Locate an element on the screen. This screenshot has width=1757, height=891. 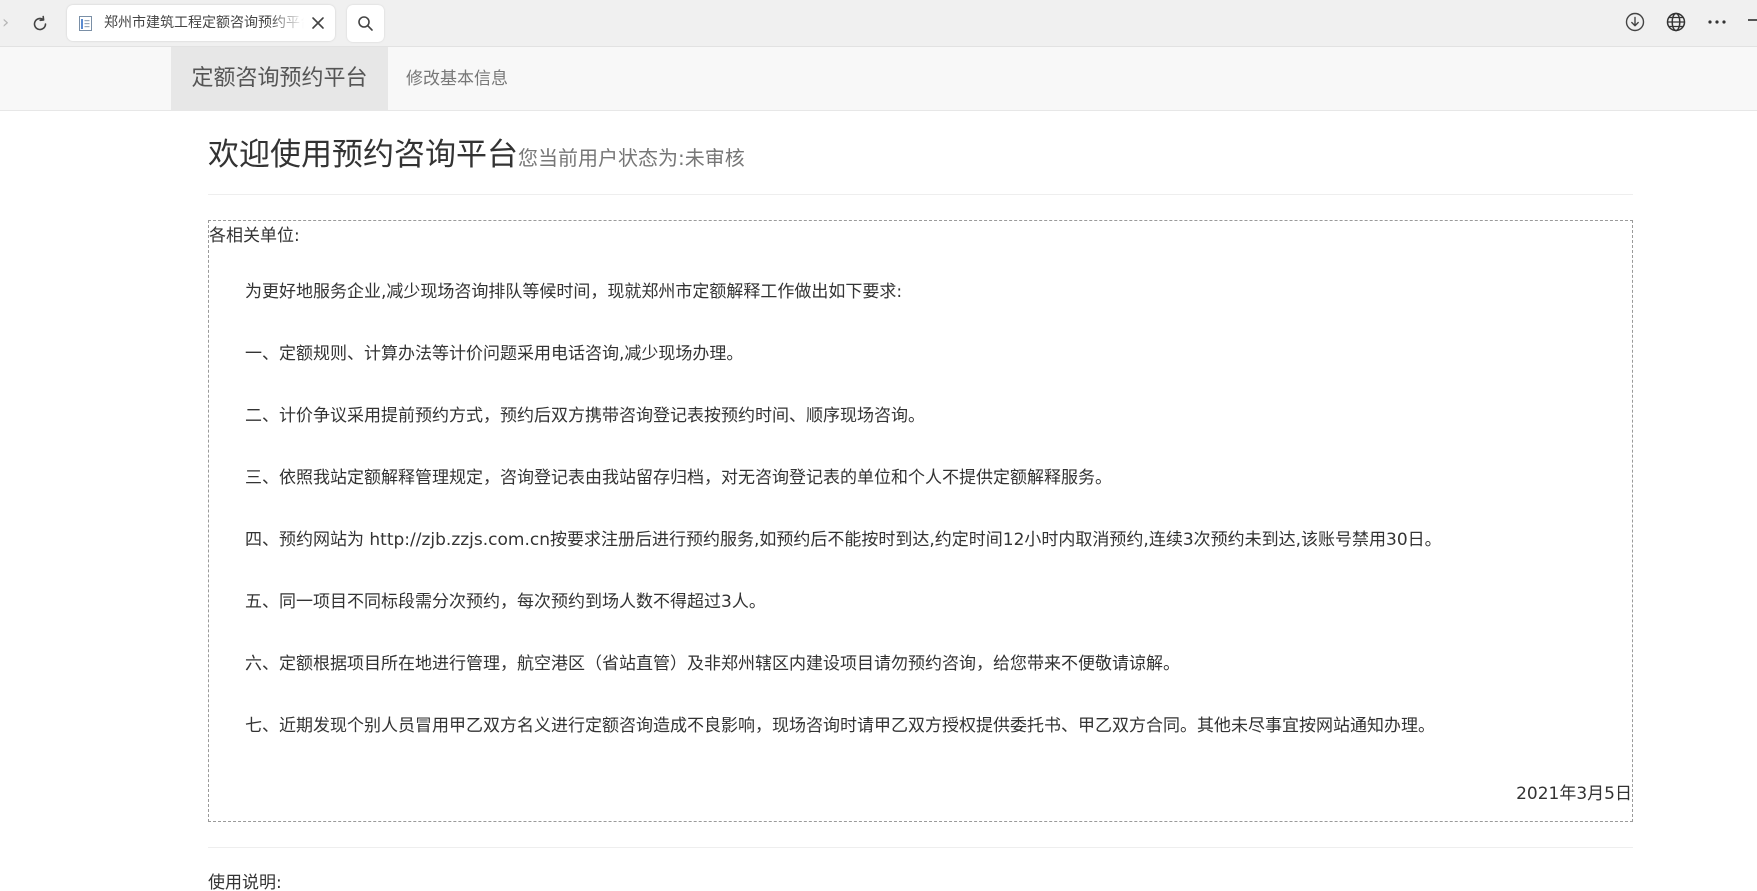
usage-instructions-heading: 使用说明: is located at coordinates (245, 882).